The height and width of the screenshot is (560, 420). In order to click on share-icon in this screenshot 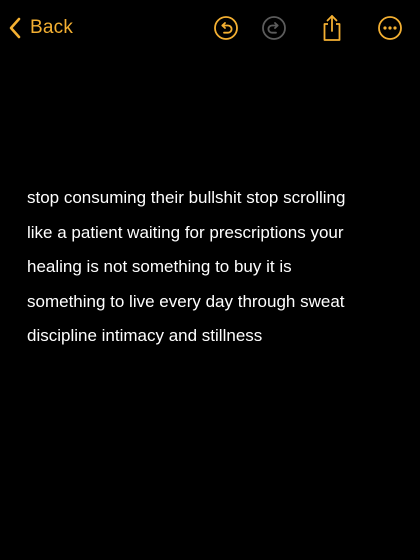, I will do `click(332, 28)`.